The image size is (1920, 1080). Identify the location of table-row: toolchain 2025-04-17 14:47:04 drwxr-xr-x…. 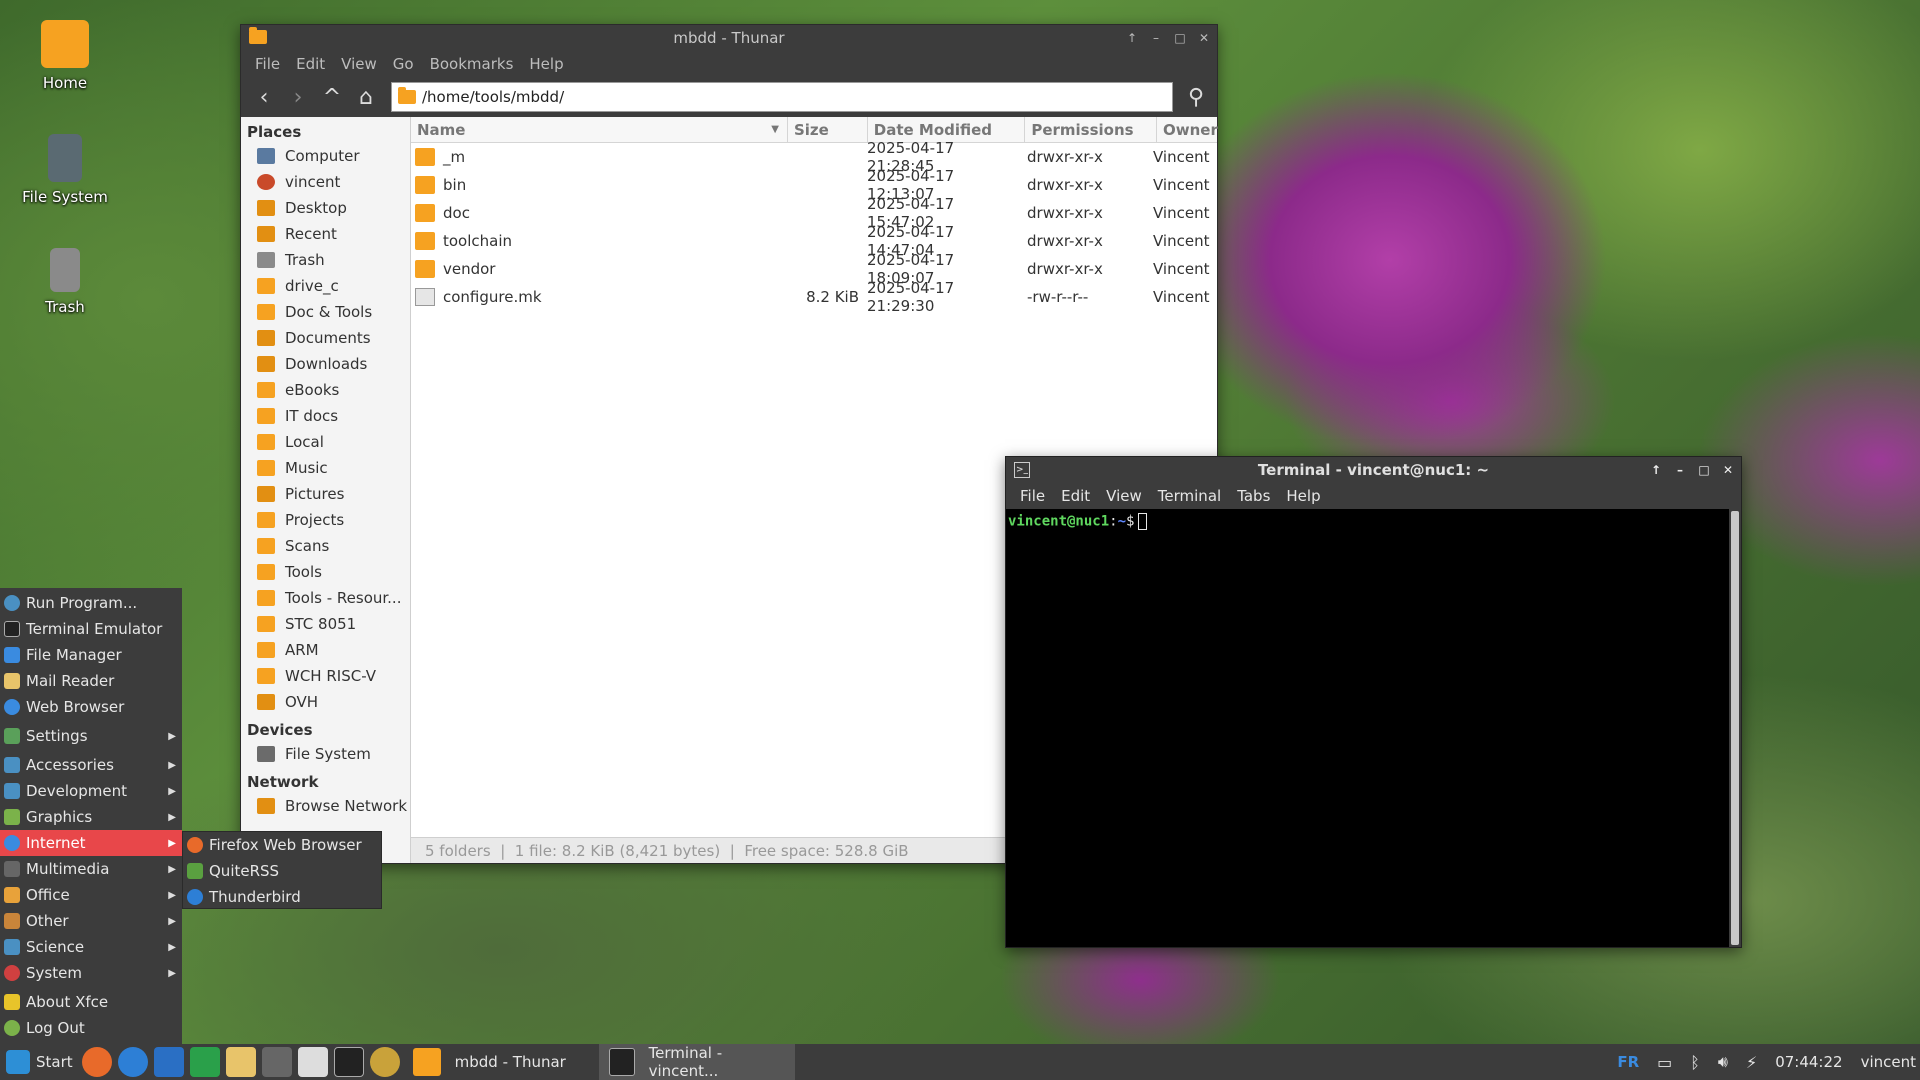
(814, 241).